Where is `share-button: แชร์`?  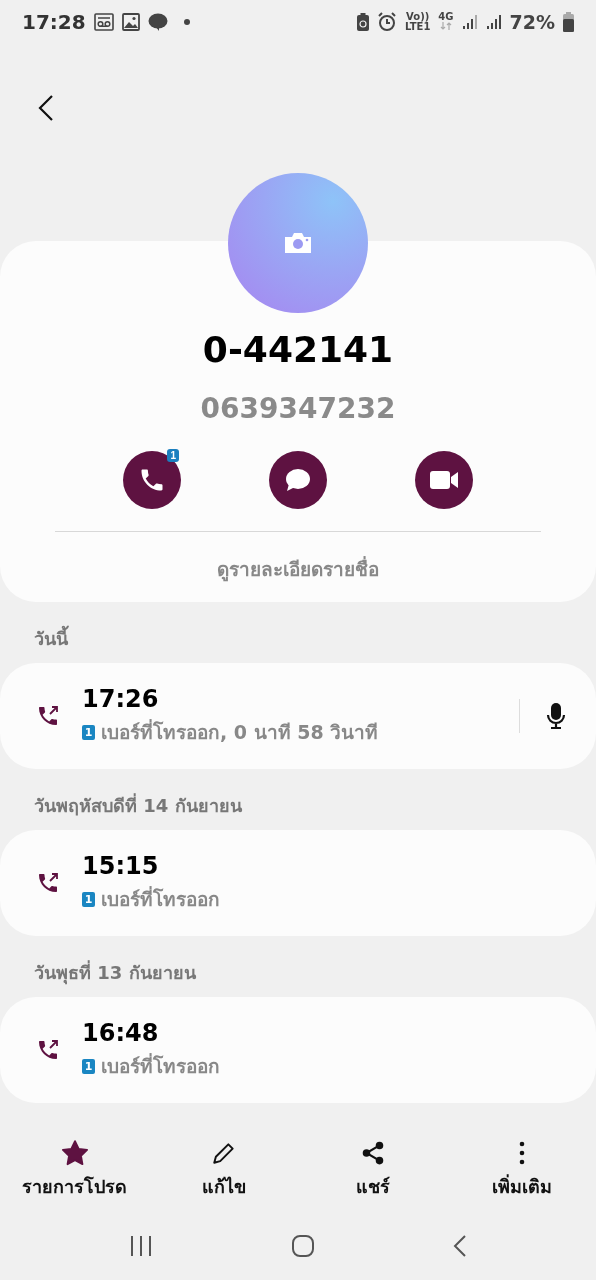
share-button: แชร์ is located at coordinates (372, 1171).